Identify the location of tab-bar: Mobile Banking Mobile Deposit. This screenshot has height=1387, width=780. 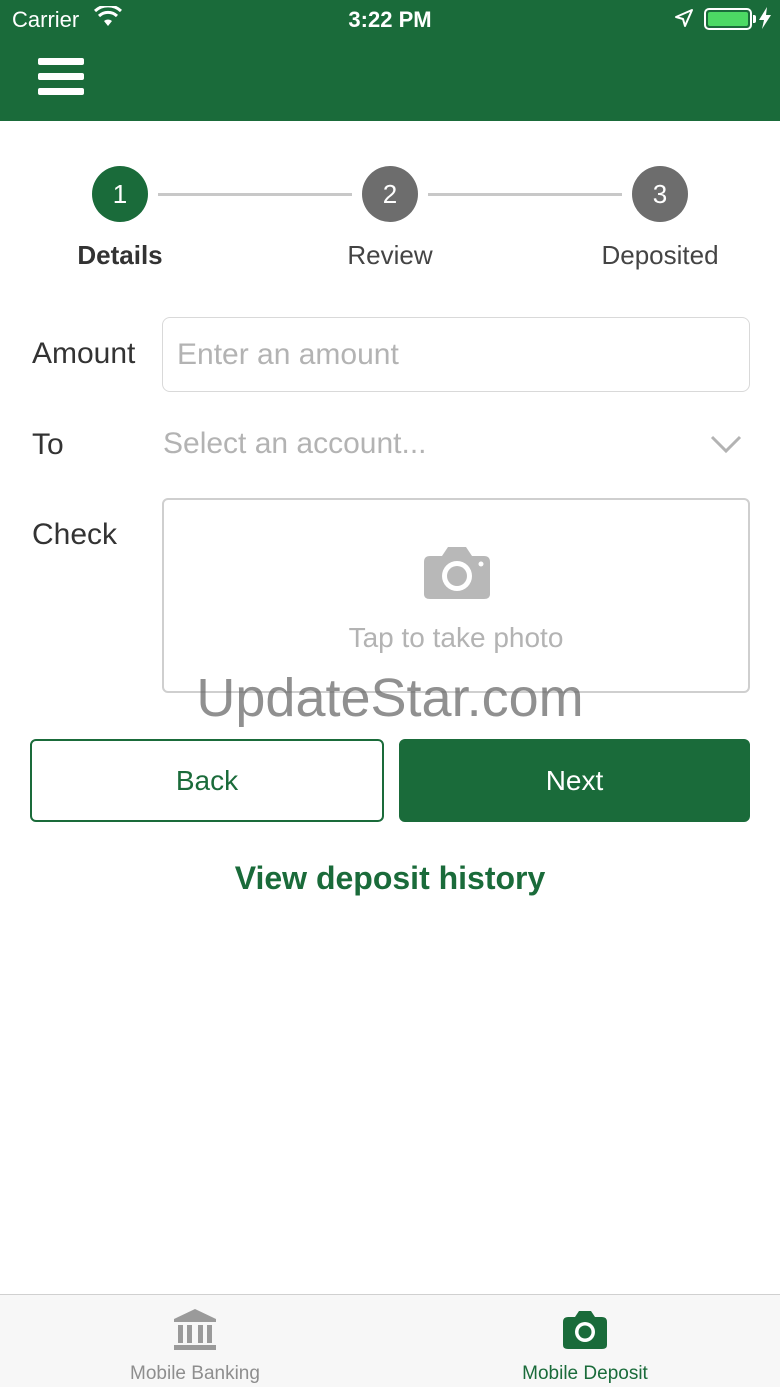
(390, 1340).